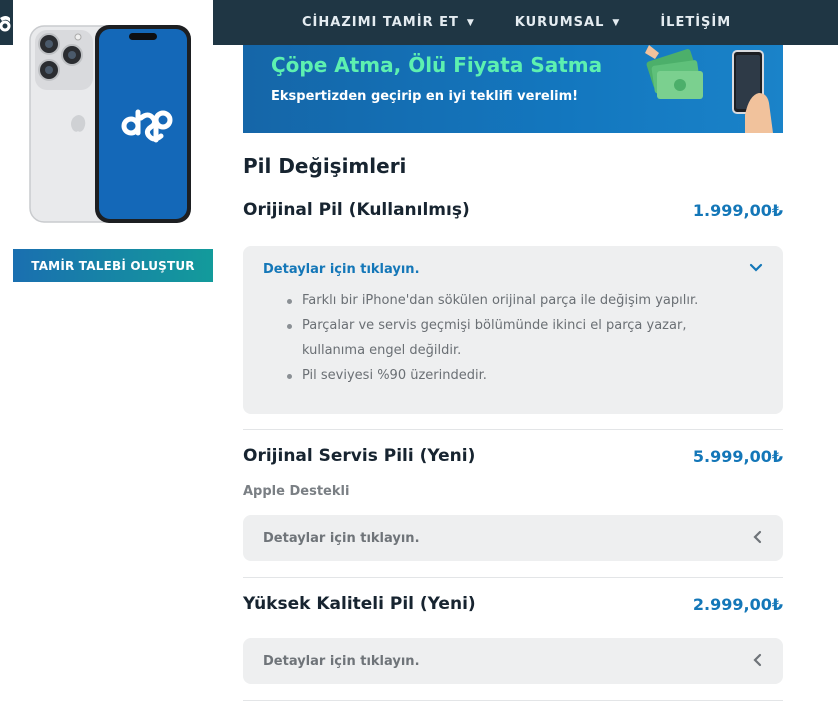 This screenshot has width=838, height=711. I want to click on nav-item-label: İLETİŞİM, so click(696, 22).